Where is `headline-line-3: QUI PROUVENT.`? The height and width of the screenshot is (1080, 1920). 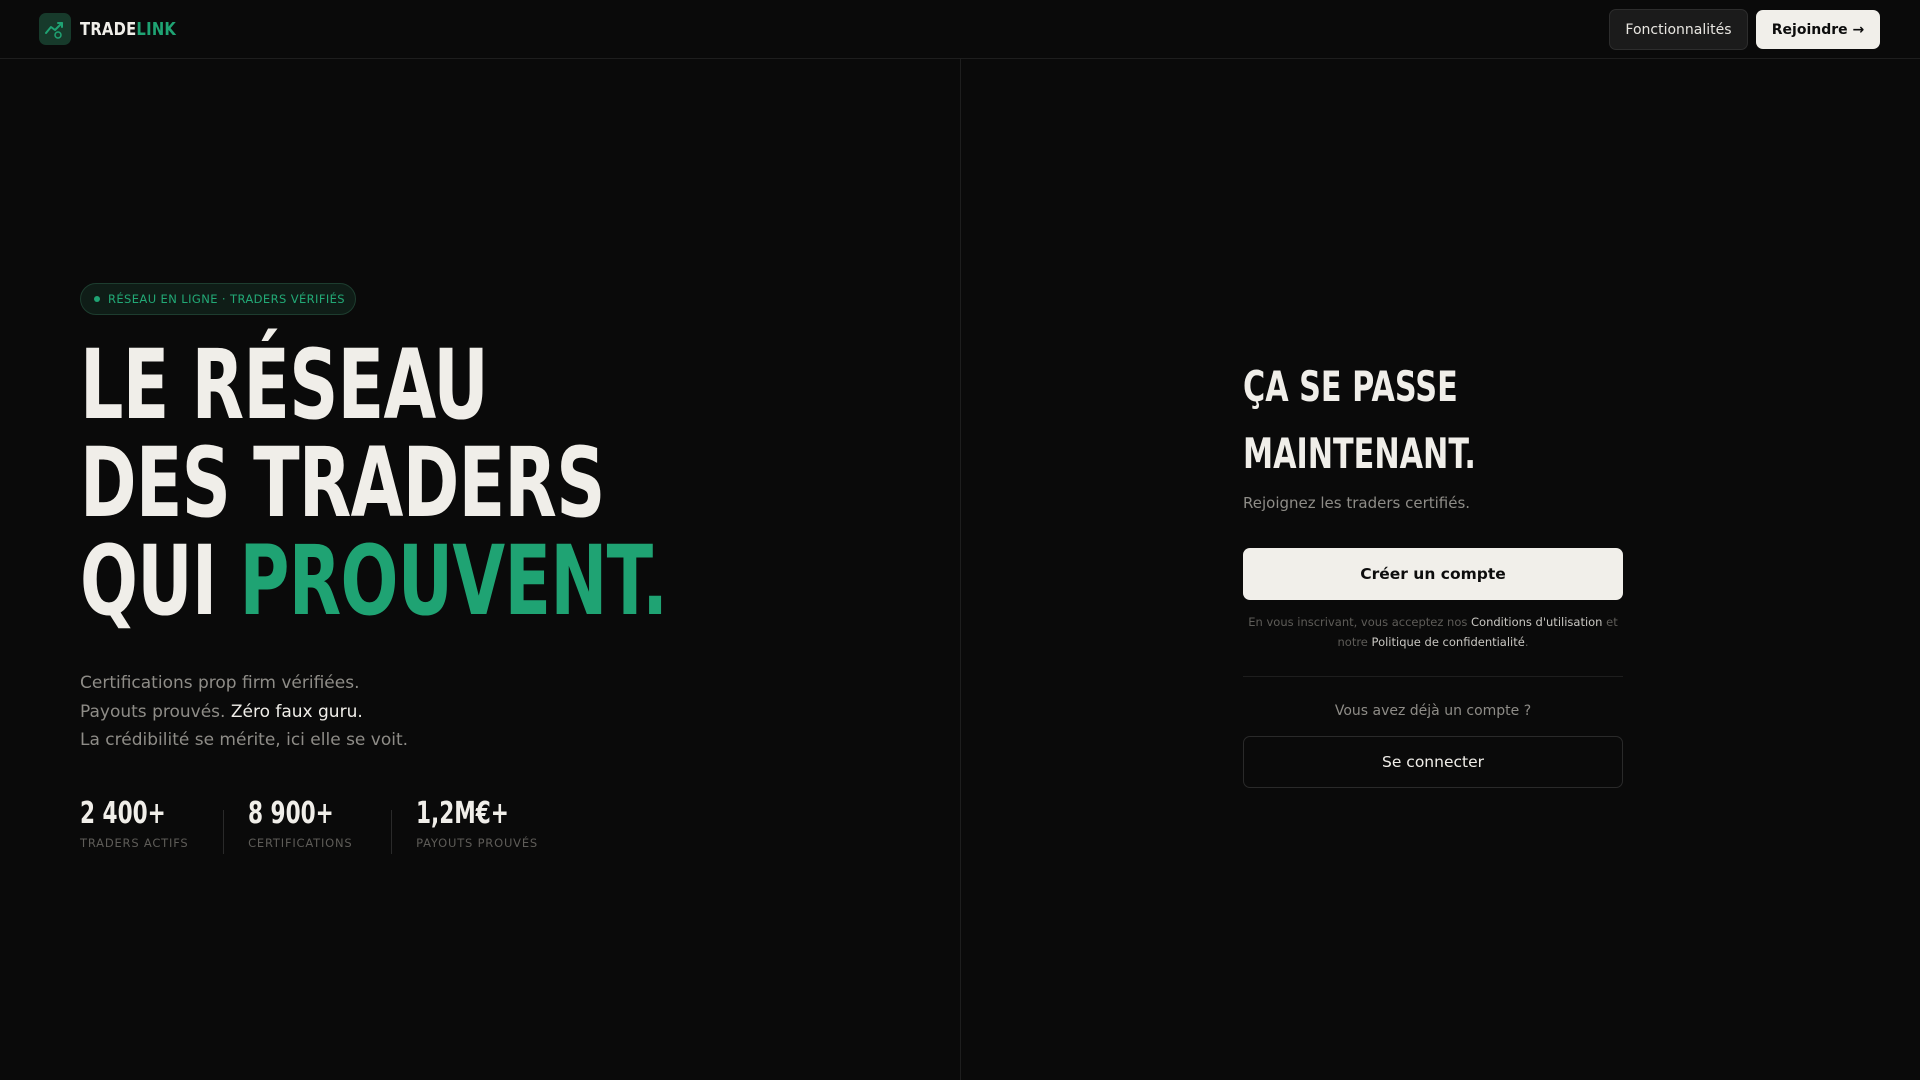
headline-line-3: QUI PROUVENT. is located at coordinates (374, 581).